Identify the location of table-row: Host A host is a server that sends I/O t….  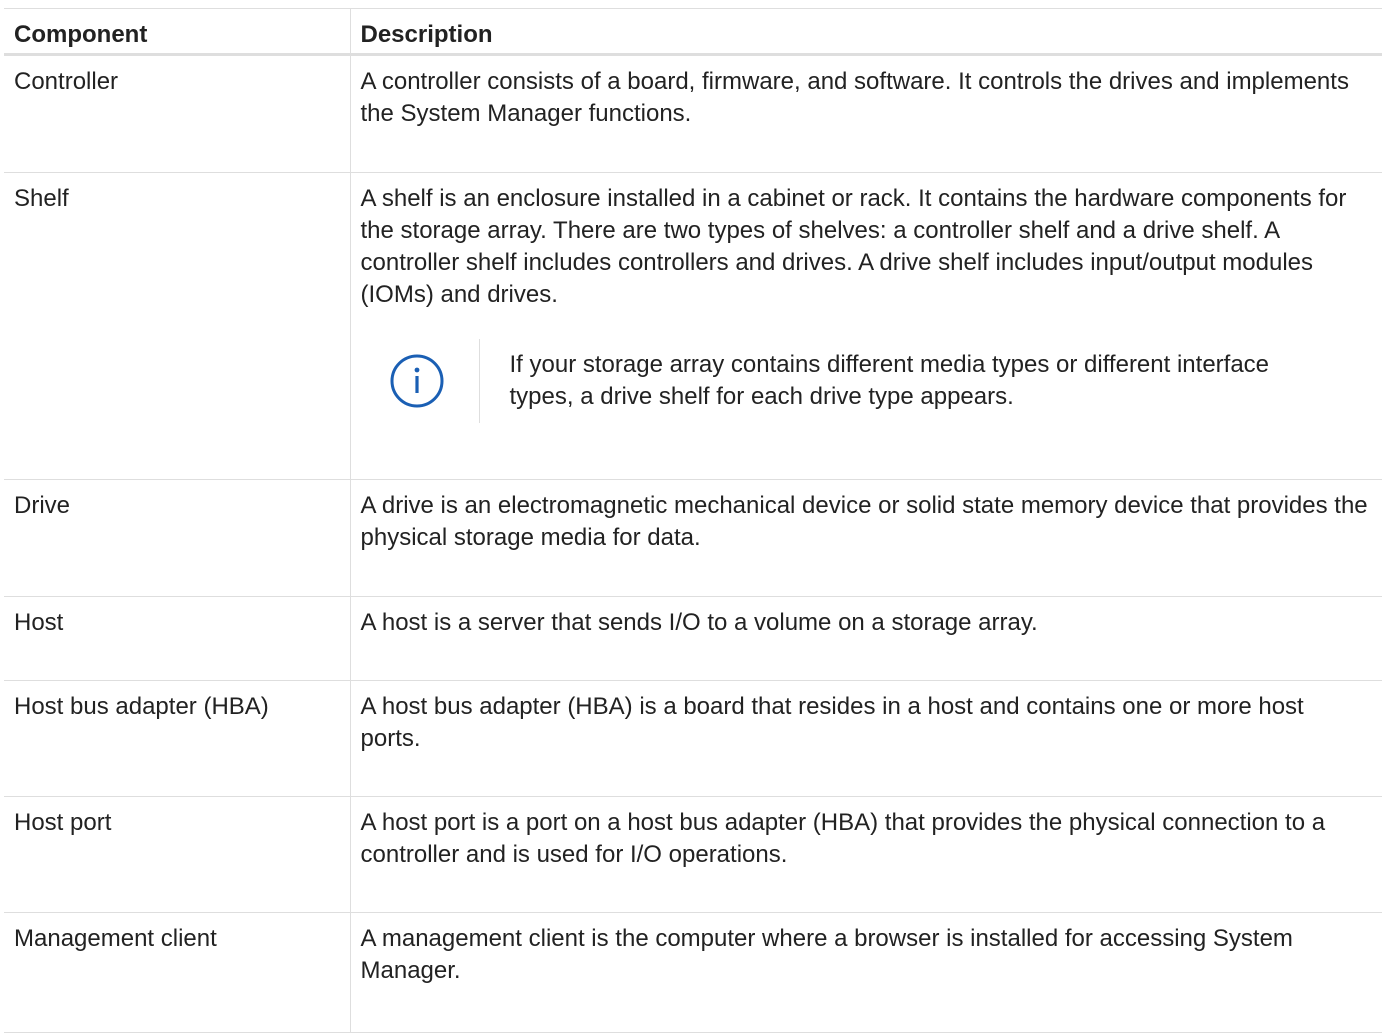
(693, 638).